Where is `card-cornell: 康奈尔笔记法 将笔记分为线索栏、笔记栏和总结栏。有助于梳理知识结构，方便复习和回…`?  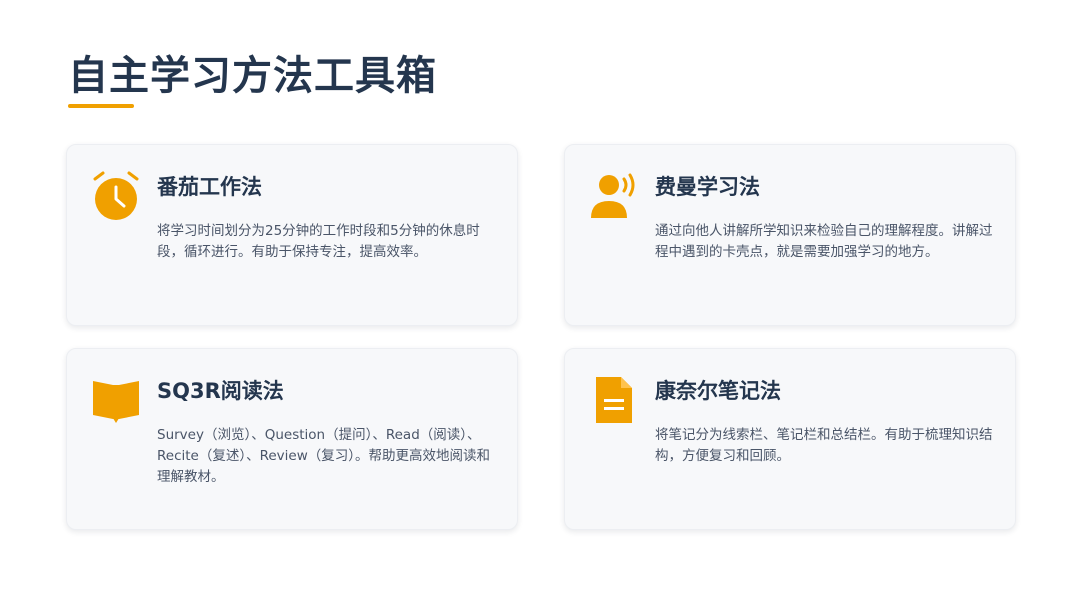
card-cornell: 康奈尔笔记法 将笔记分为线索栏、笔记栏和总结栏。有助于梳理知识结构，方便复习和回… is located at coordinates (790, 439).